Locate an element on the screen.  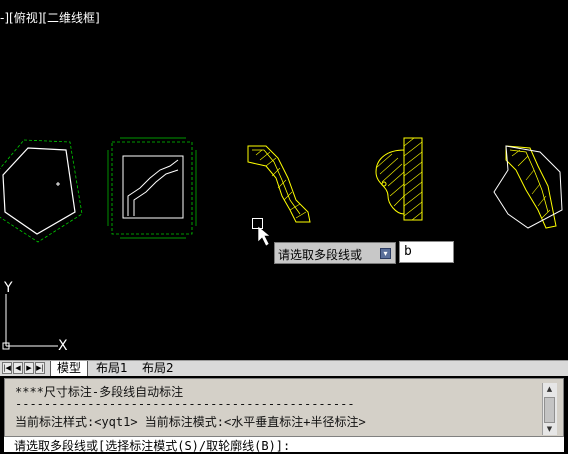
scroll-thumb is located at coordinates (549, 410).